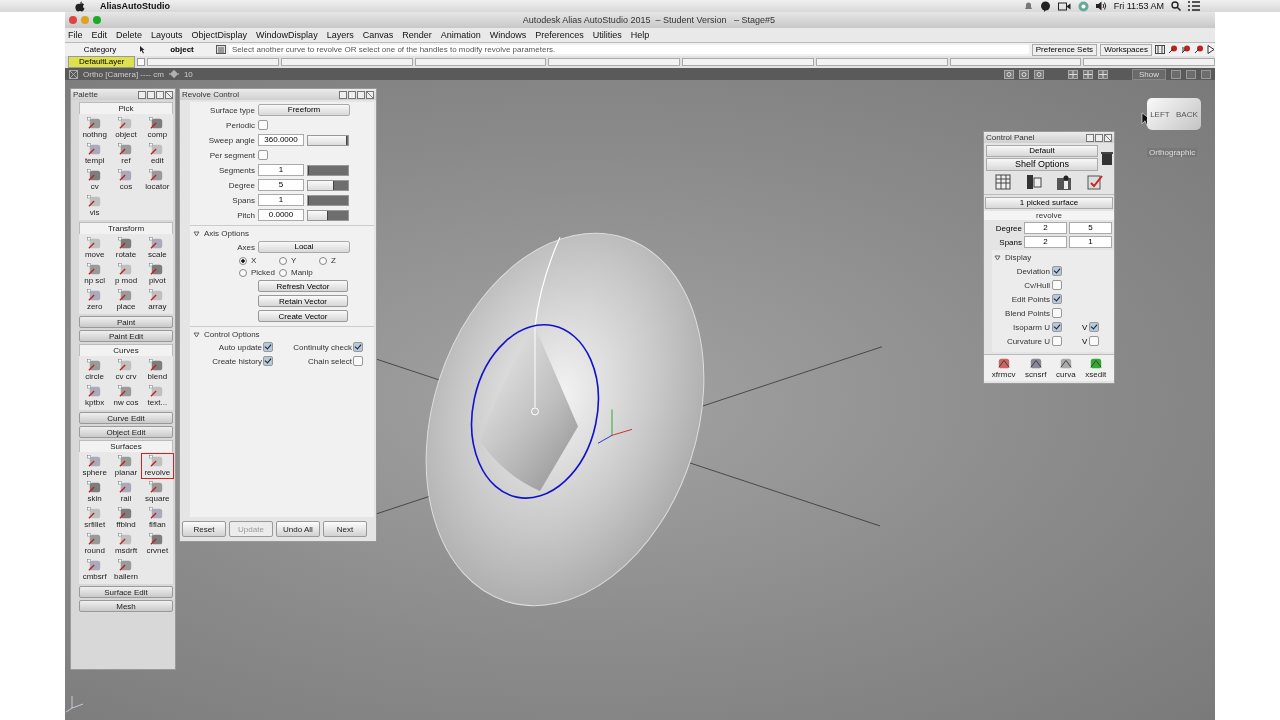  What do you see at coordinates (339, 260) in the screenshot?
I see `radio-button: Z` at bounding box center [339, 260].